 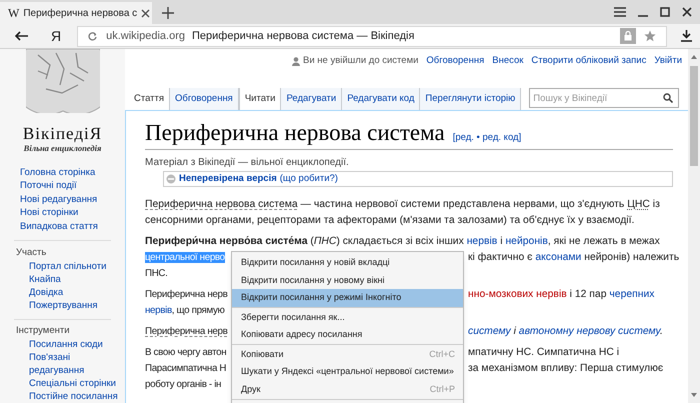 I want to click on text-link: систему, so click(x=489, y=331).